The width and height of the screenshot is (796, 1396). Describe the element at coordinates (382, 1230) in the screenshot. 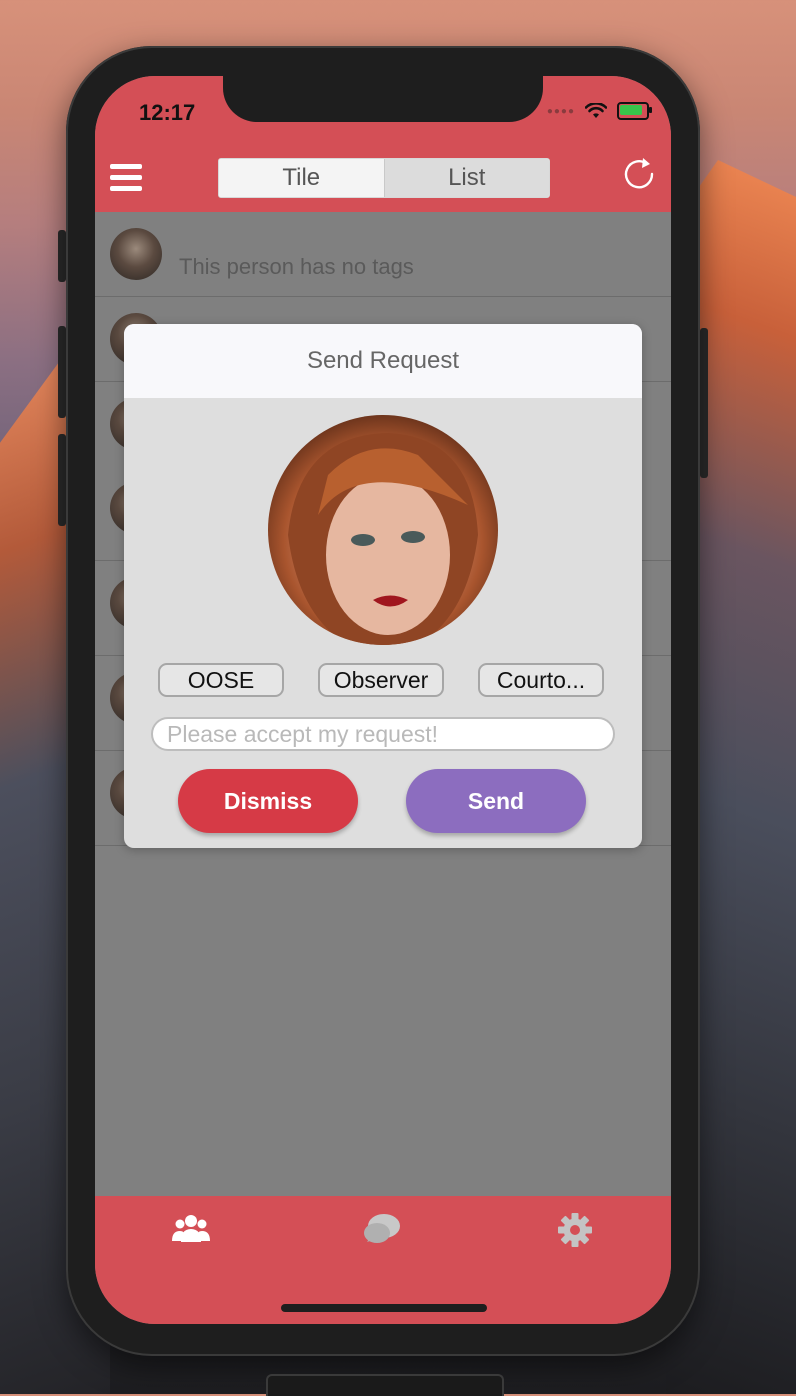

I see `chat-bubble-icon` at that location.